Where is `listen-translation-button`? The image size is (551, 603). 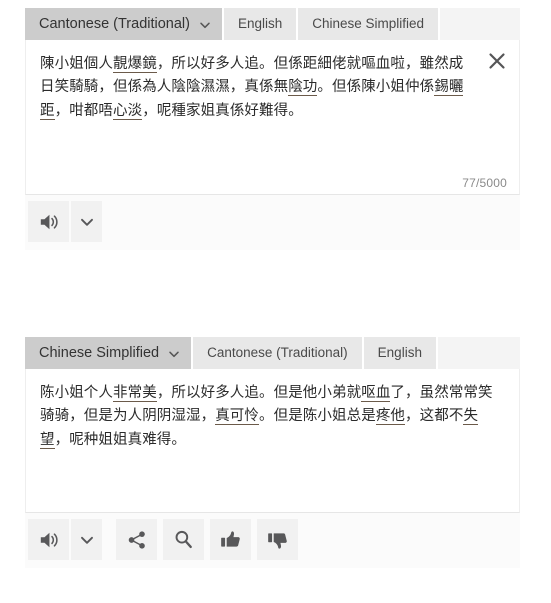
listen-translation-button is located at coordinates (48, 539).